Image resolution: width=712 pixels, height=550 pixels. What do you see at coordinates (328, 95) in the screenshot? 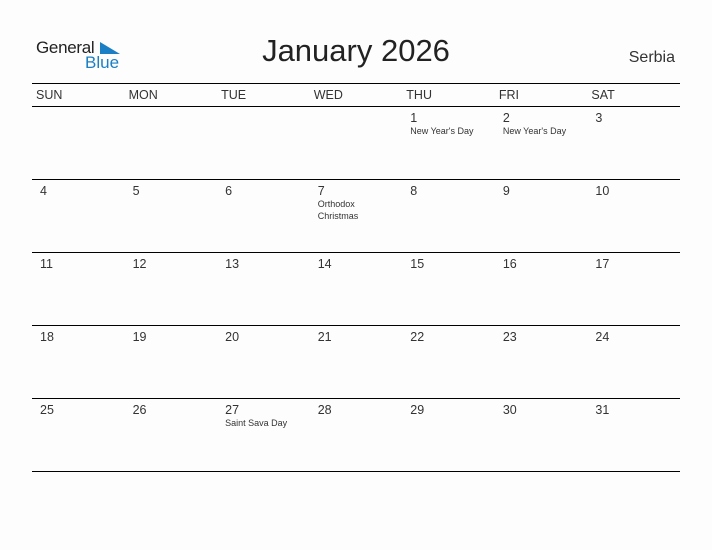
I see `weekday-wed: WED` at bounding box center [328, 95].